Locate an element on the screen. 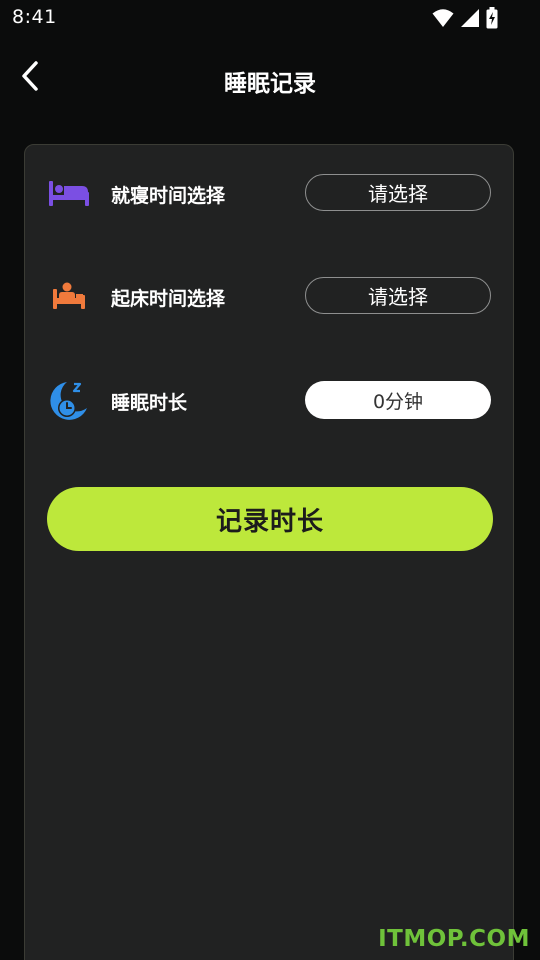 This screenshot has height=960, width=540. battery-icon is located at coordinates (492, 20).